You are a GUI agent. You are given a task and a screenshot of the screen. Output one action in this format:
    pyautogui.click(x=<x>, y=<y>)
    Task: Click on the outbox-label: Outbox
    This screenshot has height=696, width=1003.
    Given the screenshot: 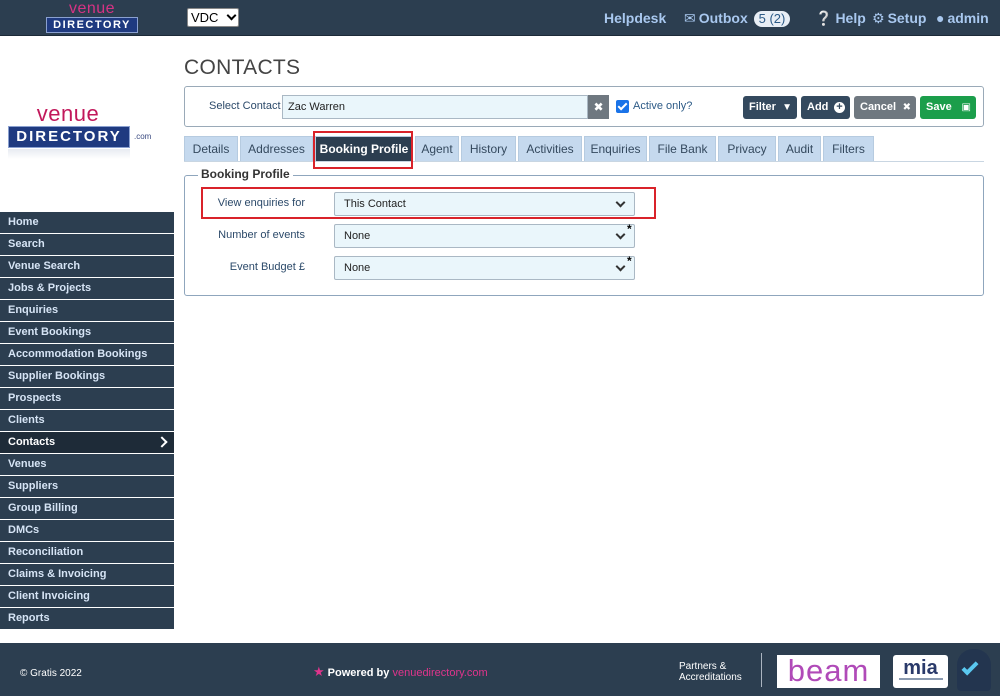 What is the action you would take?
    pyautogui.click(x=723, y=18)
    